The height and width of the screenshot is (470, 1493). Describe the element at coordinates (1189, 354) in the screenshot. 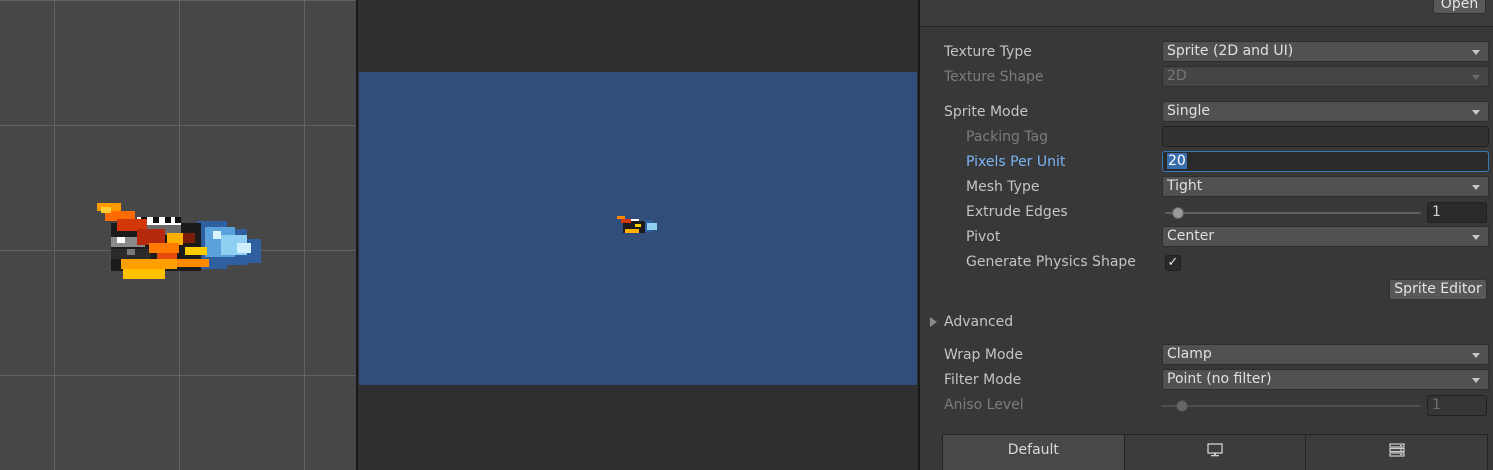

I see `wrap-mode-value: Clamp` at that location.